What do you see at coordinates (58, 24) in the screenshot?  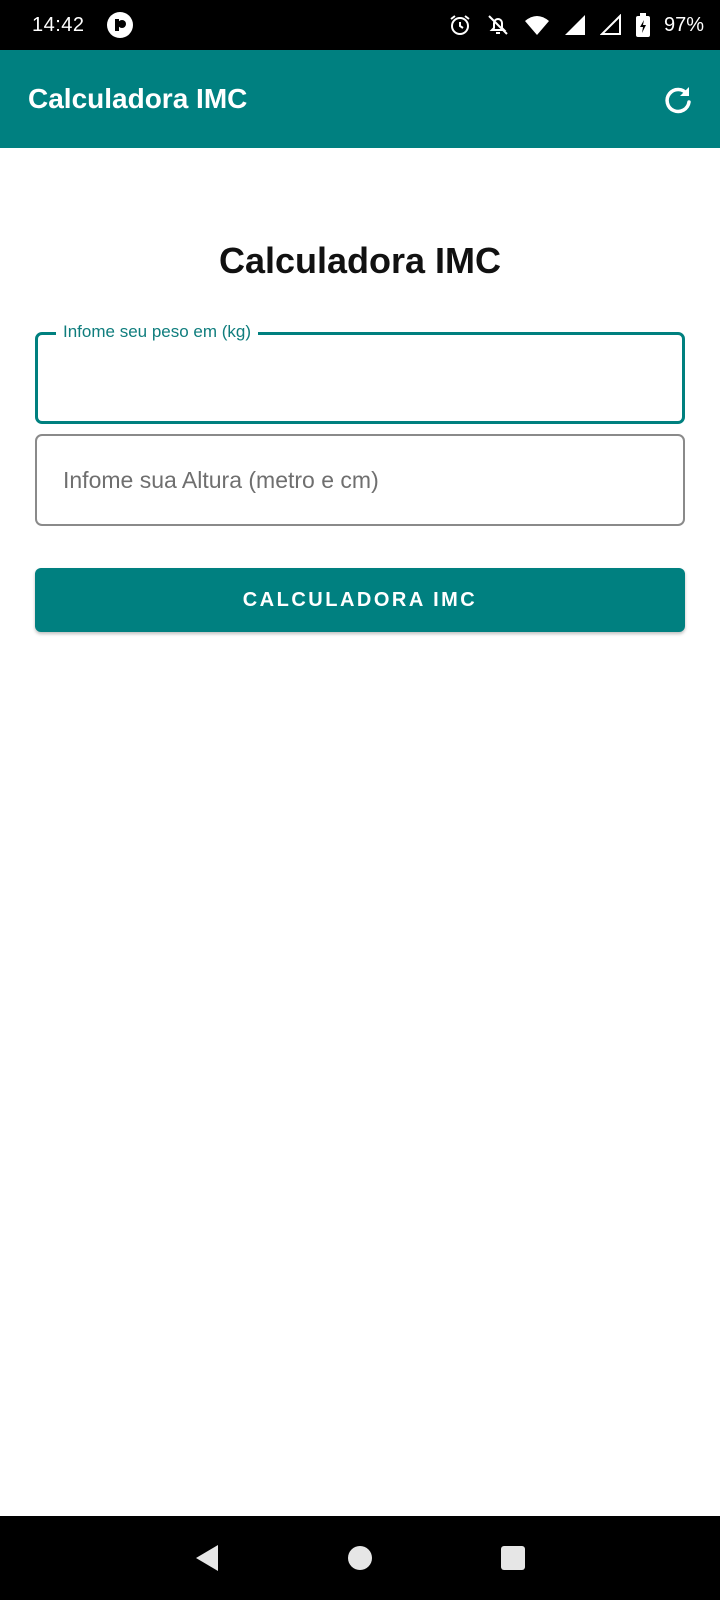 I see `status-time: 14:42` at bounding box center [58, 24].